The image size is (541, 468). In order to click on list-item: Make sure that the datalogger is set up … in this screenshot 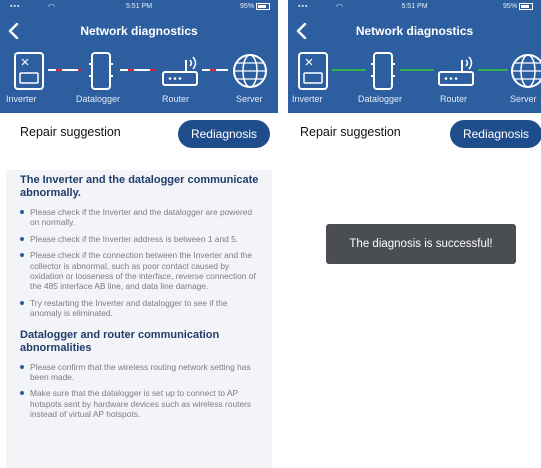, I will do `click(140, 403)`.